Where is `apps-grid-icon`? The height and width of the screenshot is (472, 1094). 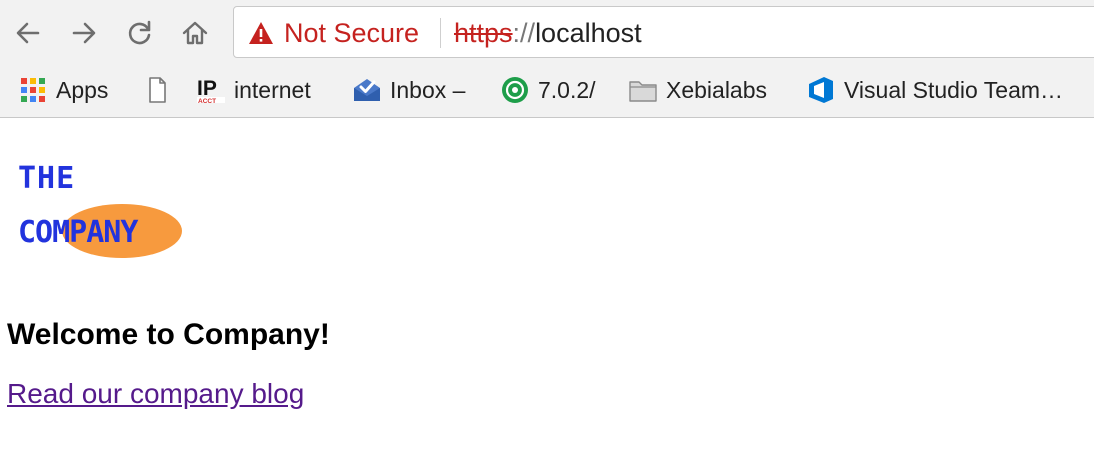
apps-grid-icon is located at coordinates (33, 90).